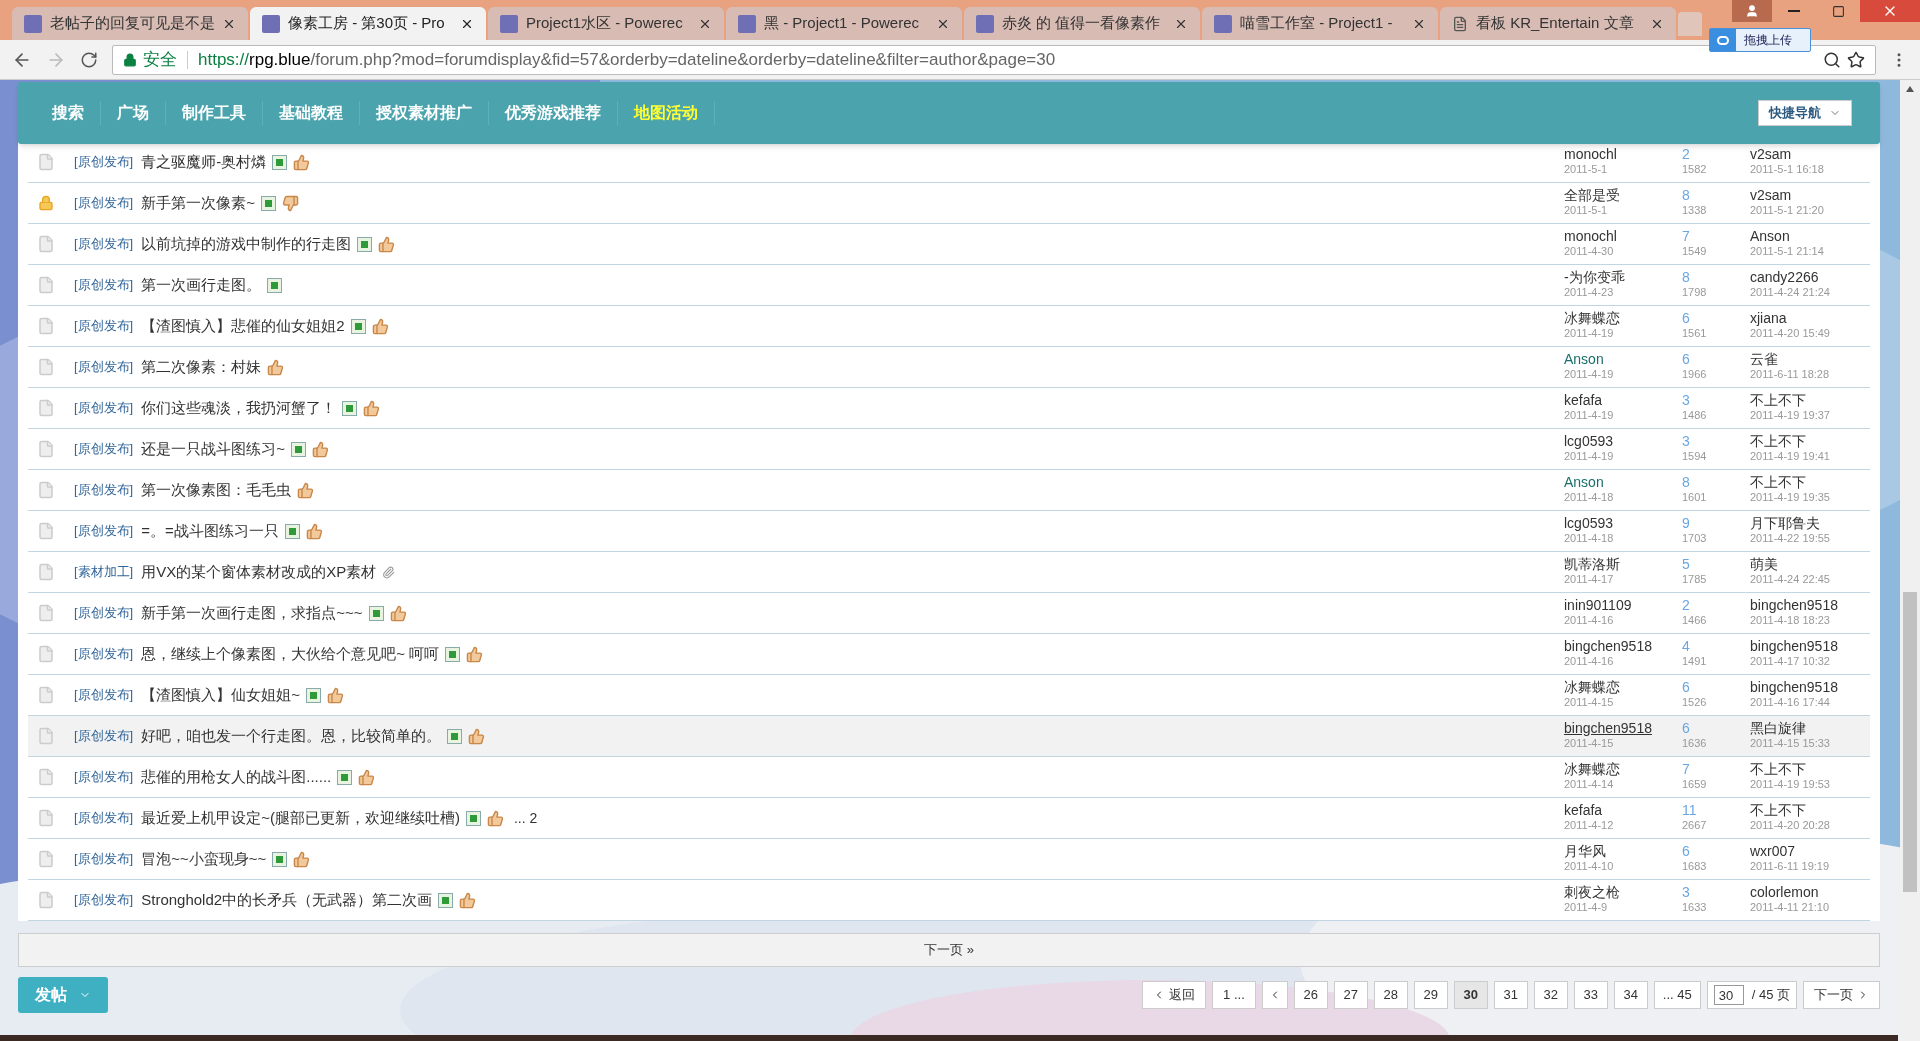 Image resolution: width=1920 pixels, height=1041 pixels. What do you see at coordinates (1623, 851) in the screenshot?
I see `author-name: 月华风` at bounding box center [1623, 851].